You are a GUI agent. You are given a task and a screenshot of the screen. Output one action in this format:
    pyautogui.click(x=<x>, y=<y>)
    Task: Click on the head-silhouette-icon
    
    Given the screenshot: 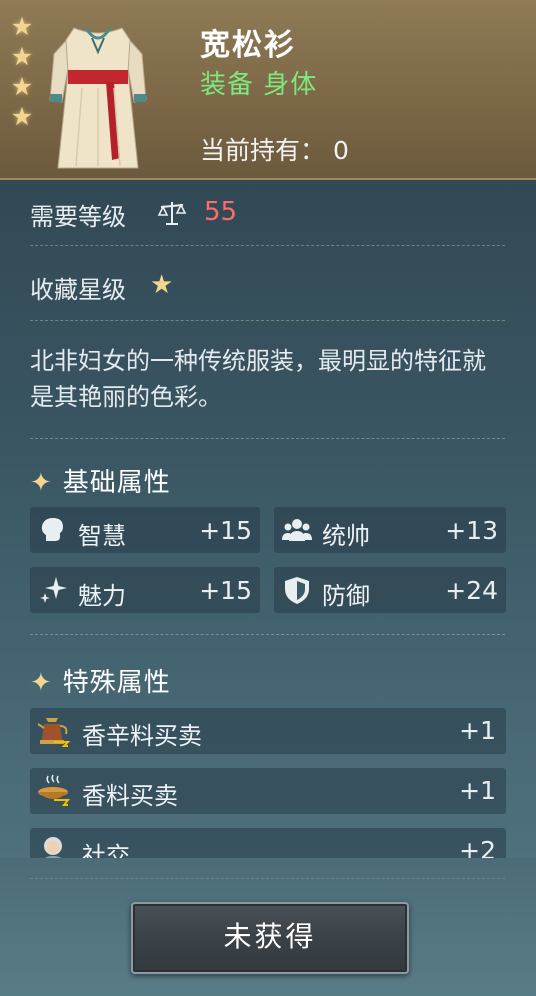 What is the action you would take?
    pyautogui.click(x=52, y=529)
    